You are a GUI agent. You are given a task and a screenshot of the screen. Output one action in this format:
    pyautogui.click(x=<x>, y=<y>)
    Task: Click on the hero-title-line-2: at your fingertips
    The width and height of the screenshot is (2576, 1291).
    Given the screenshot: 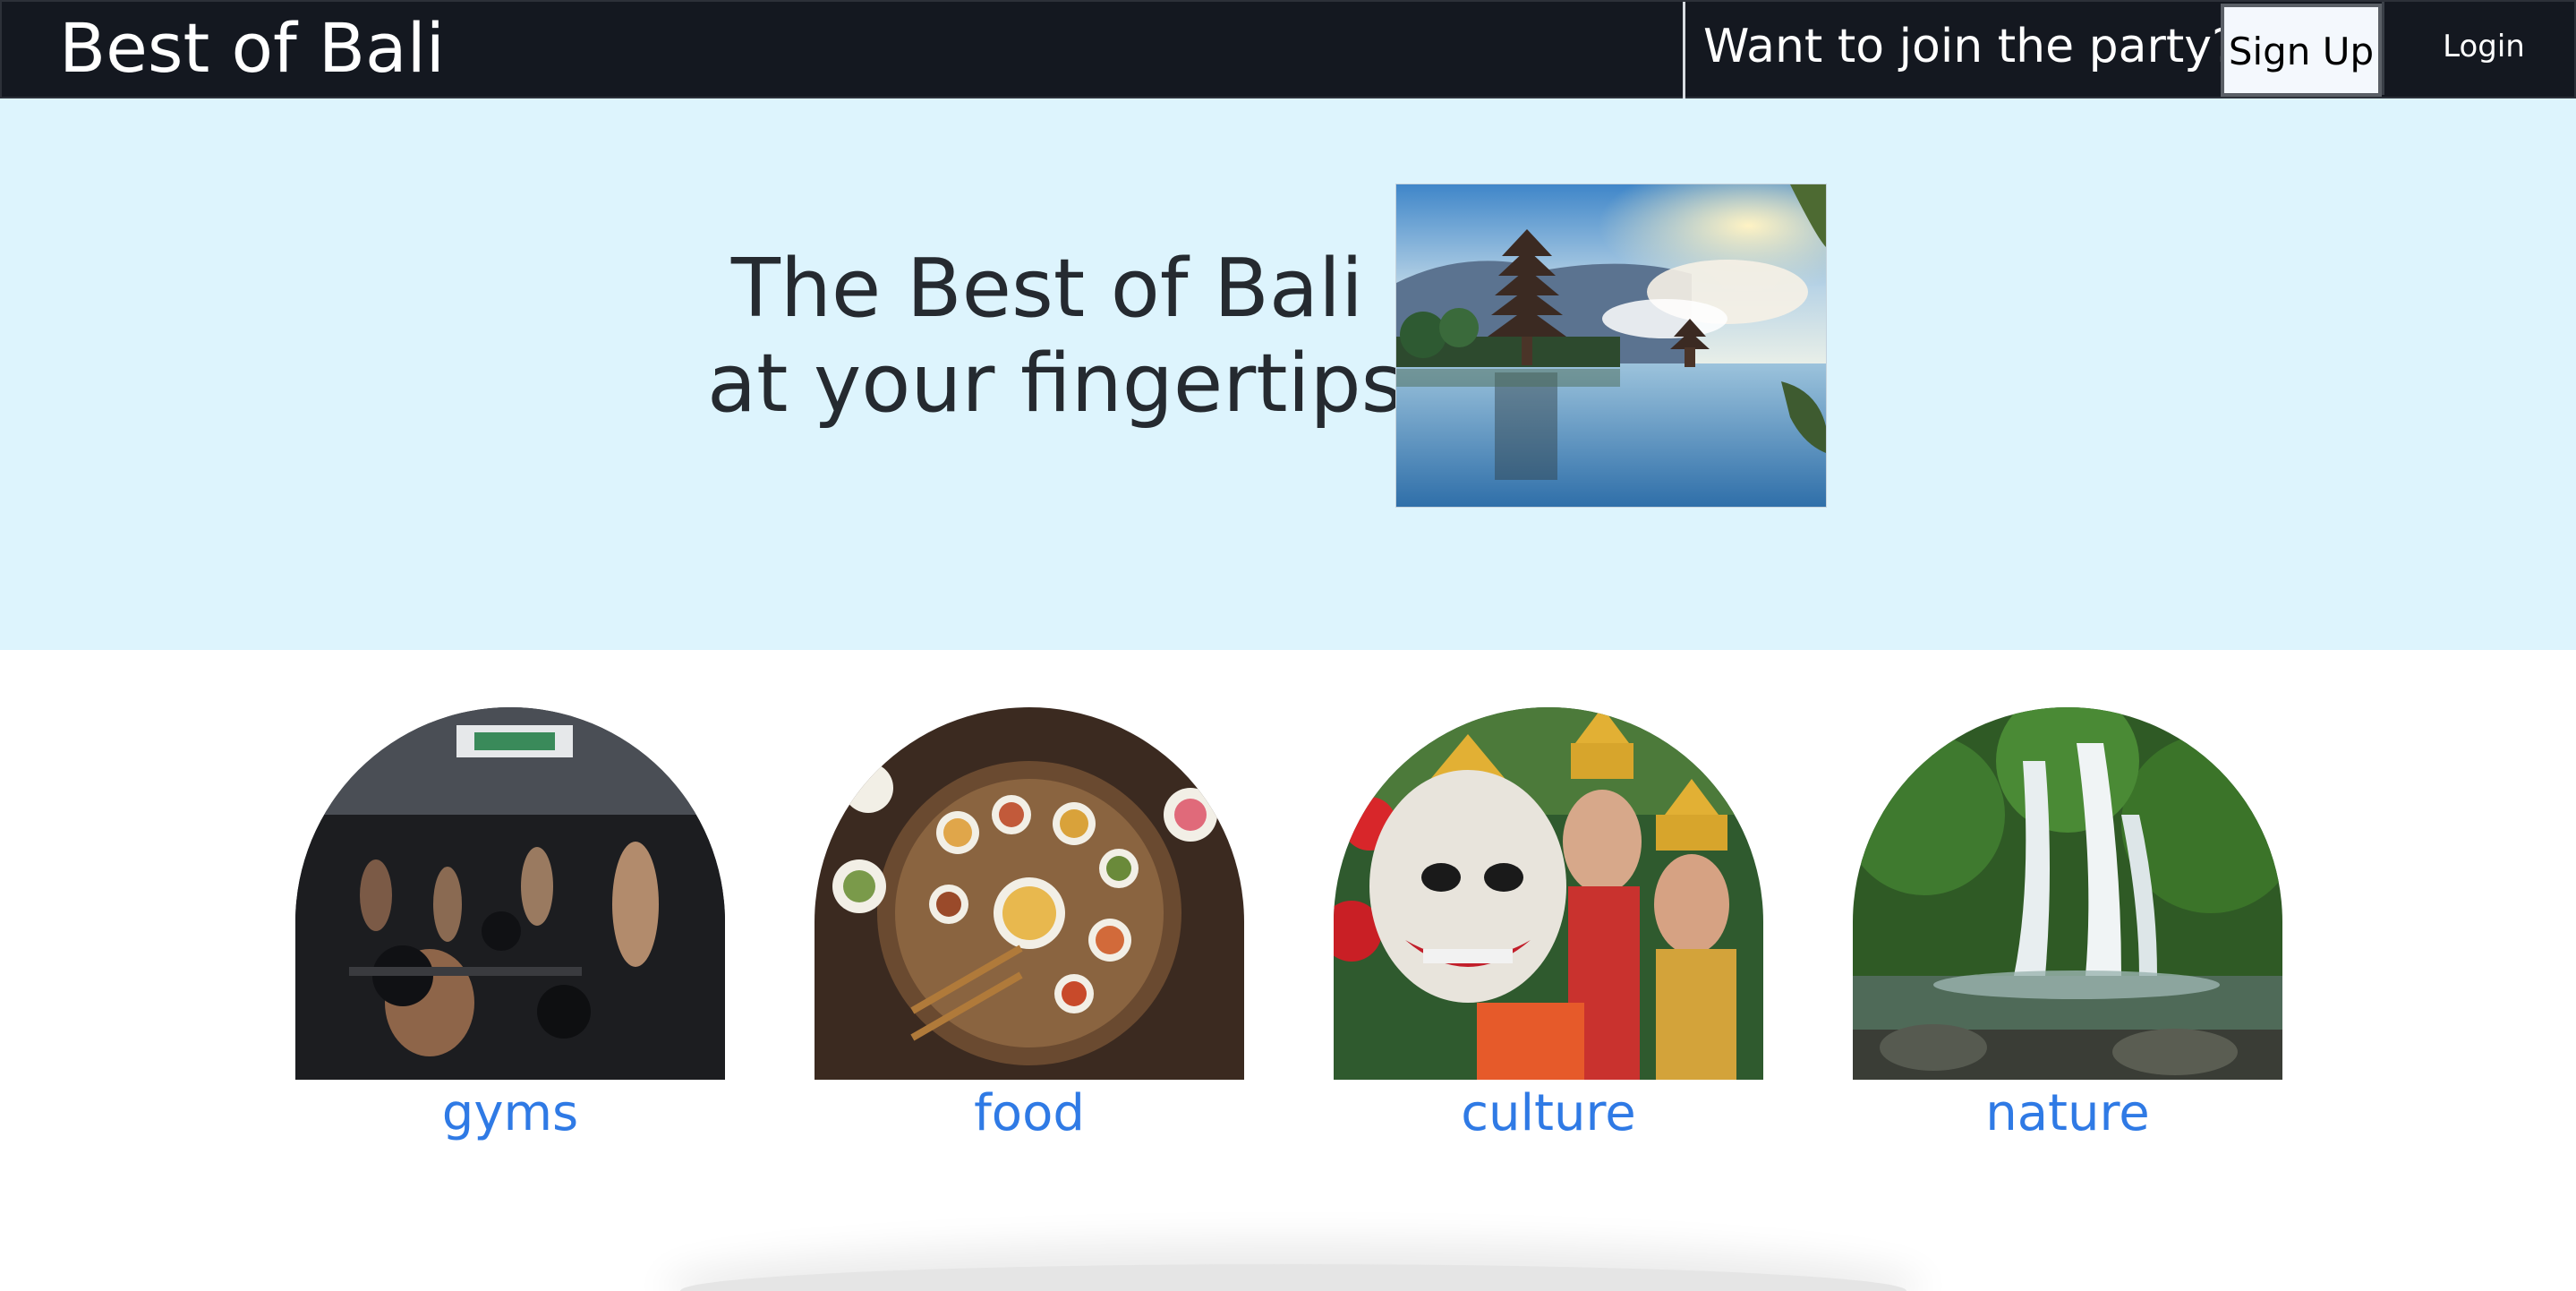 What is the action you would take?
    pyautogui.click(x=1055, y=384)
    